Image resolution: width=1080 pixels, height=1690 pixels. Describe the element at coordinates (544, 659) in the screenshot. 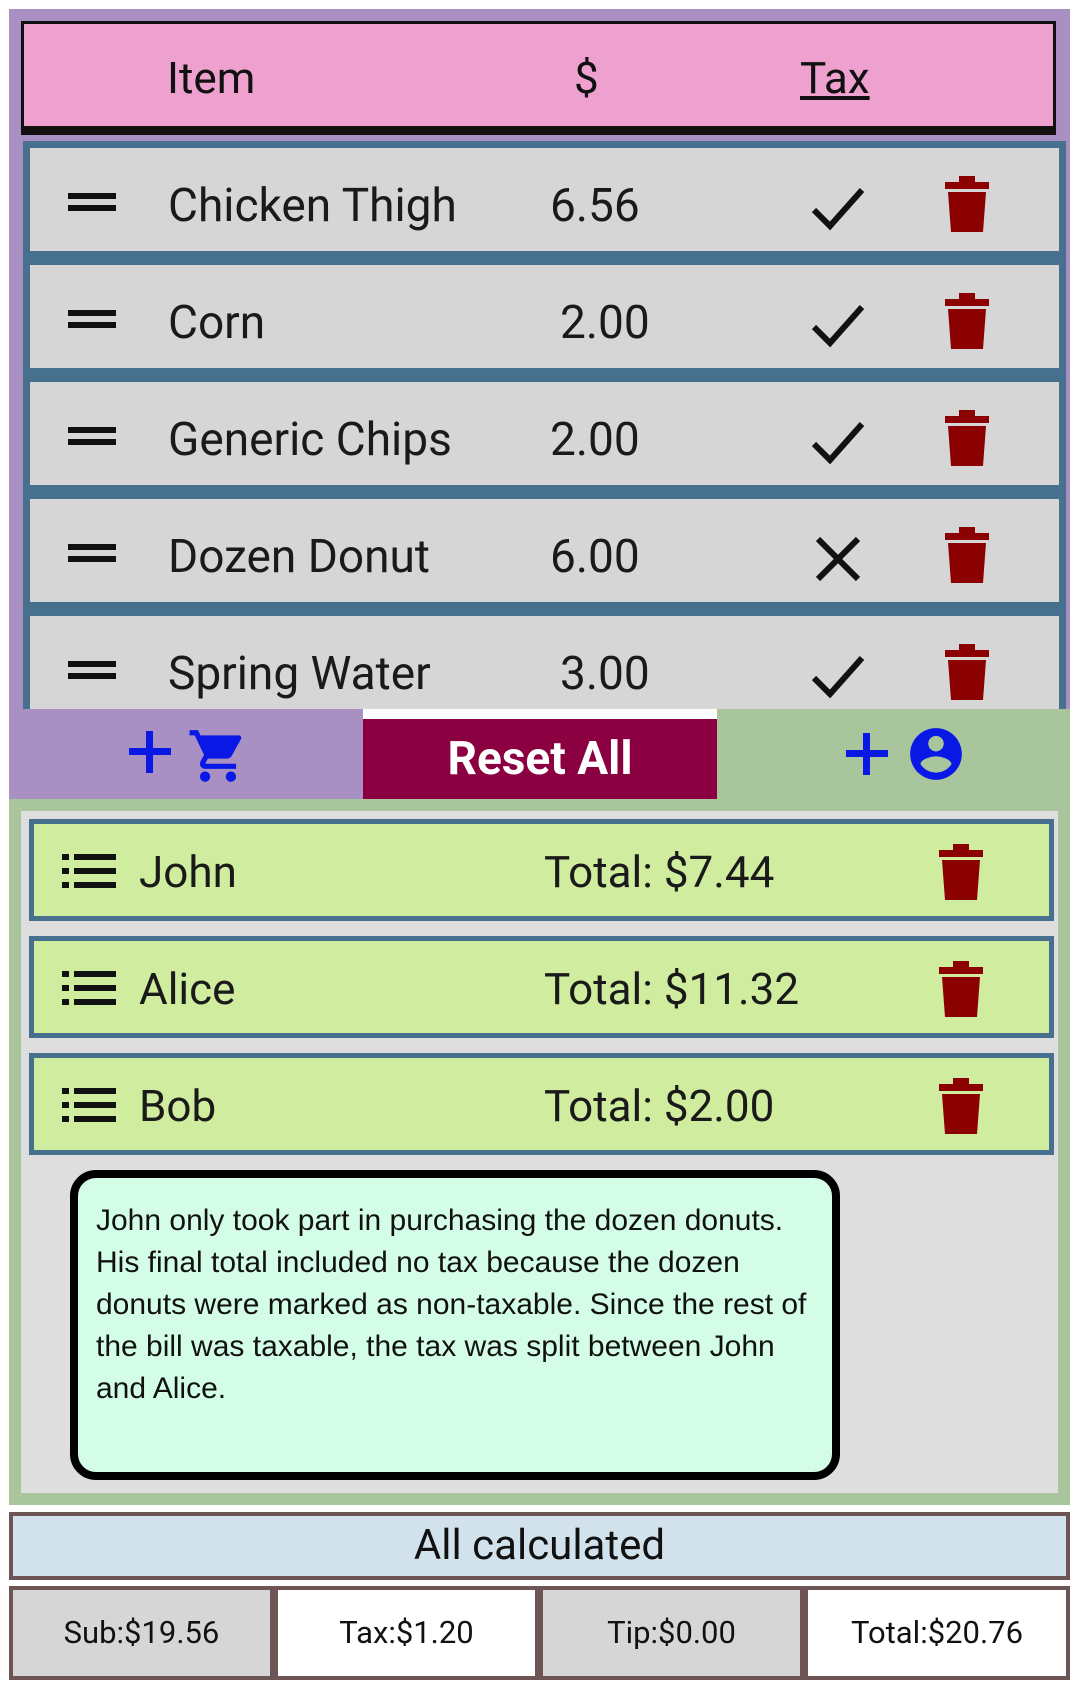

I see `item-row: Spring Water 3.00` at that location.